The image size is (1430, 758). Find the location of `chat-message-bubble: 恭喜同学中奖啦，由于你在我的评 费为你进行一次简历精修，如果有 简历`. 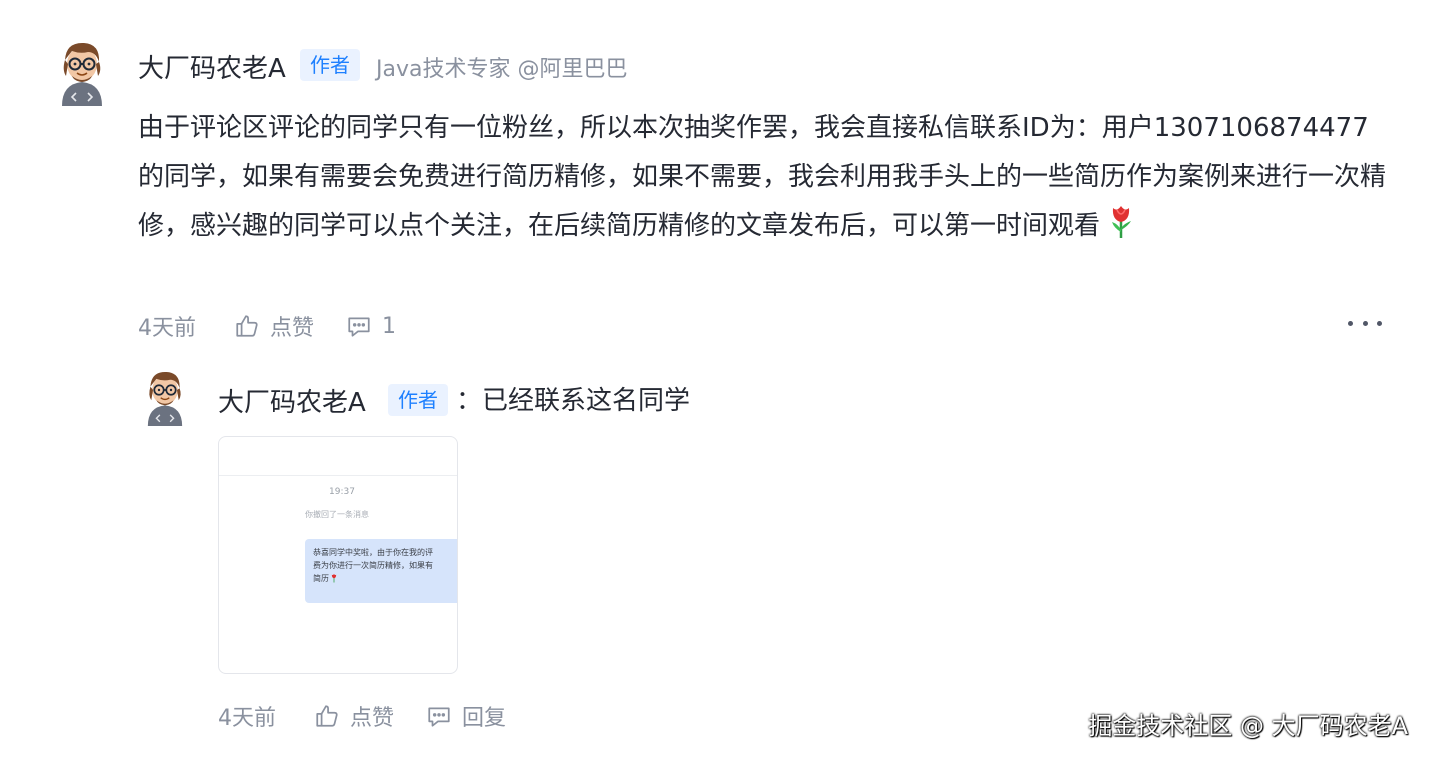

chat-message-bubble: 恭喜同学中奖啦，由于你在我的评 费为你进行一次简历精修，如果有 简历 is located at coordinates (381, 571).